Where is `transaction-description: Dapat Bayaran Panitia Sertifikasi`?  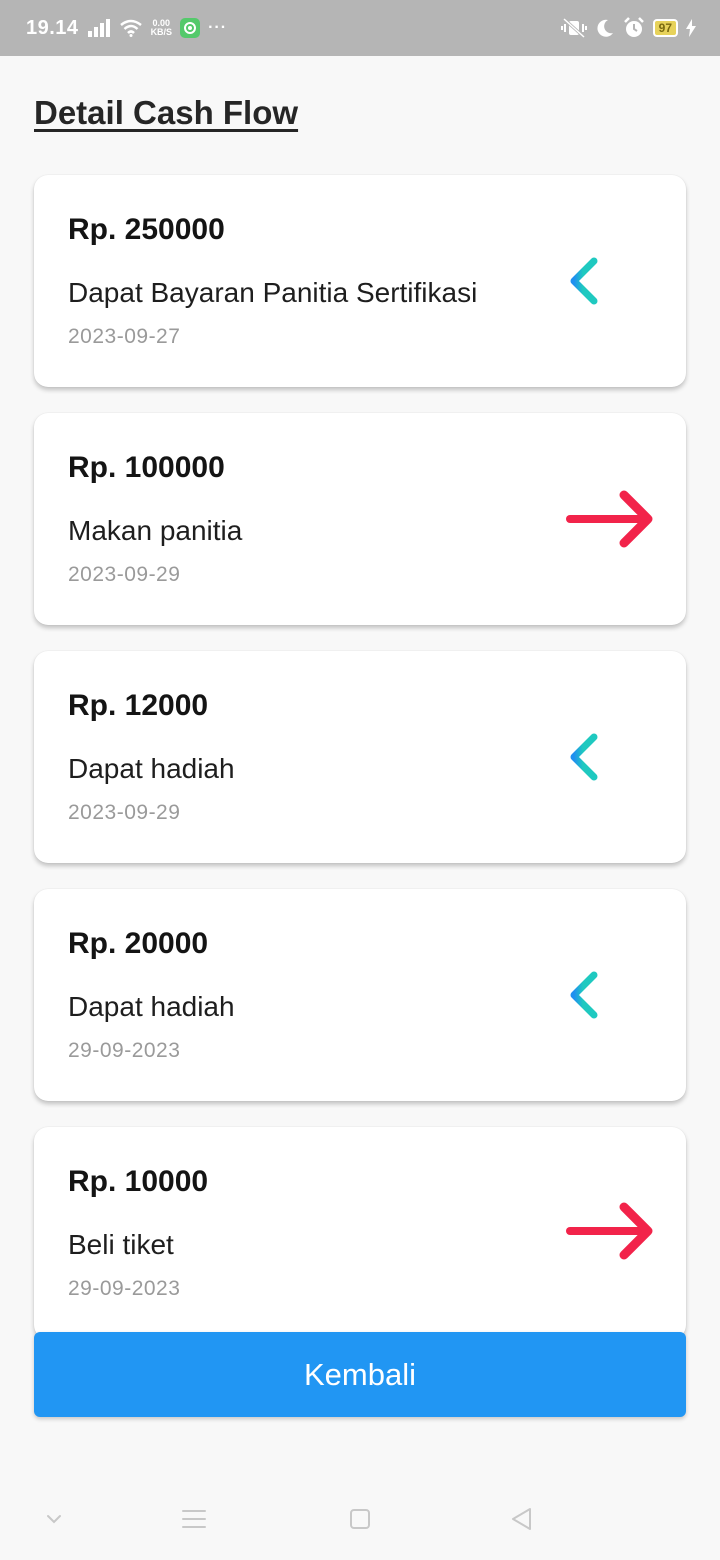
transaction-description: Dapat Bayaran Panitia Sertifikasi is located at coordinates (273, 292).